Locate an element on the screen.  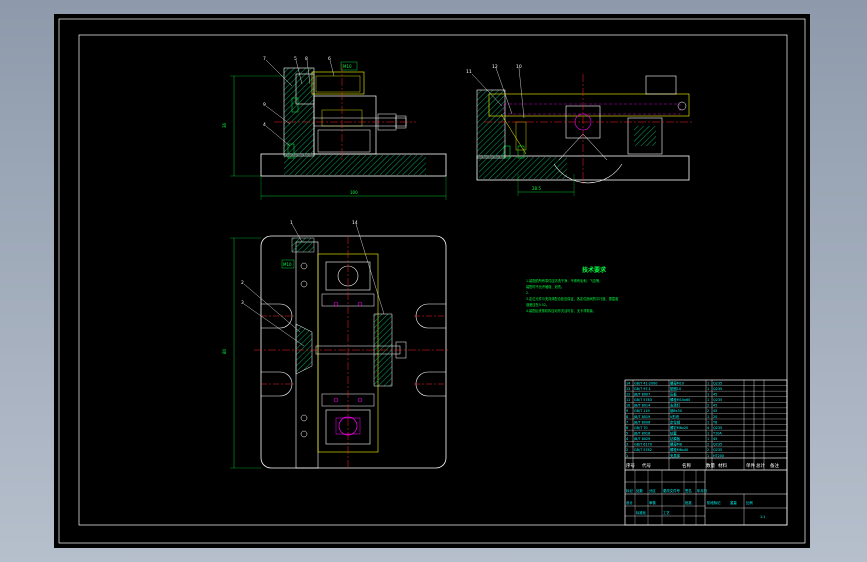
front-callout-6: 6 is located at coordinates (329, 59).